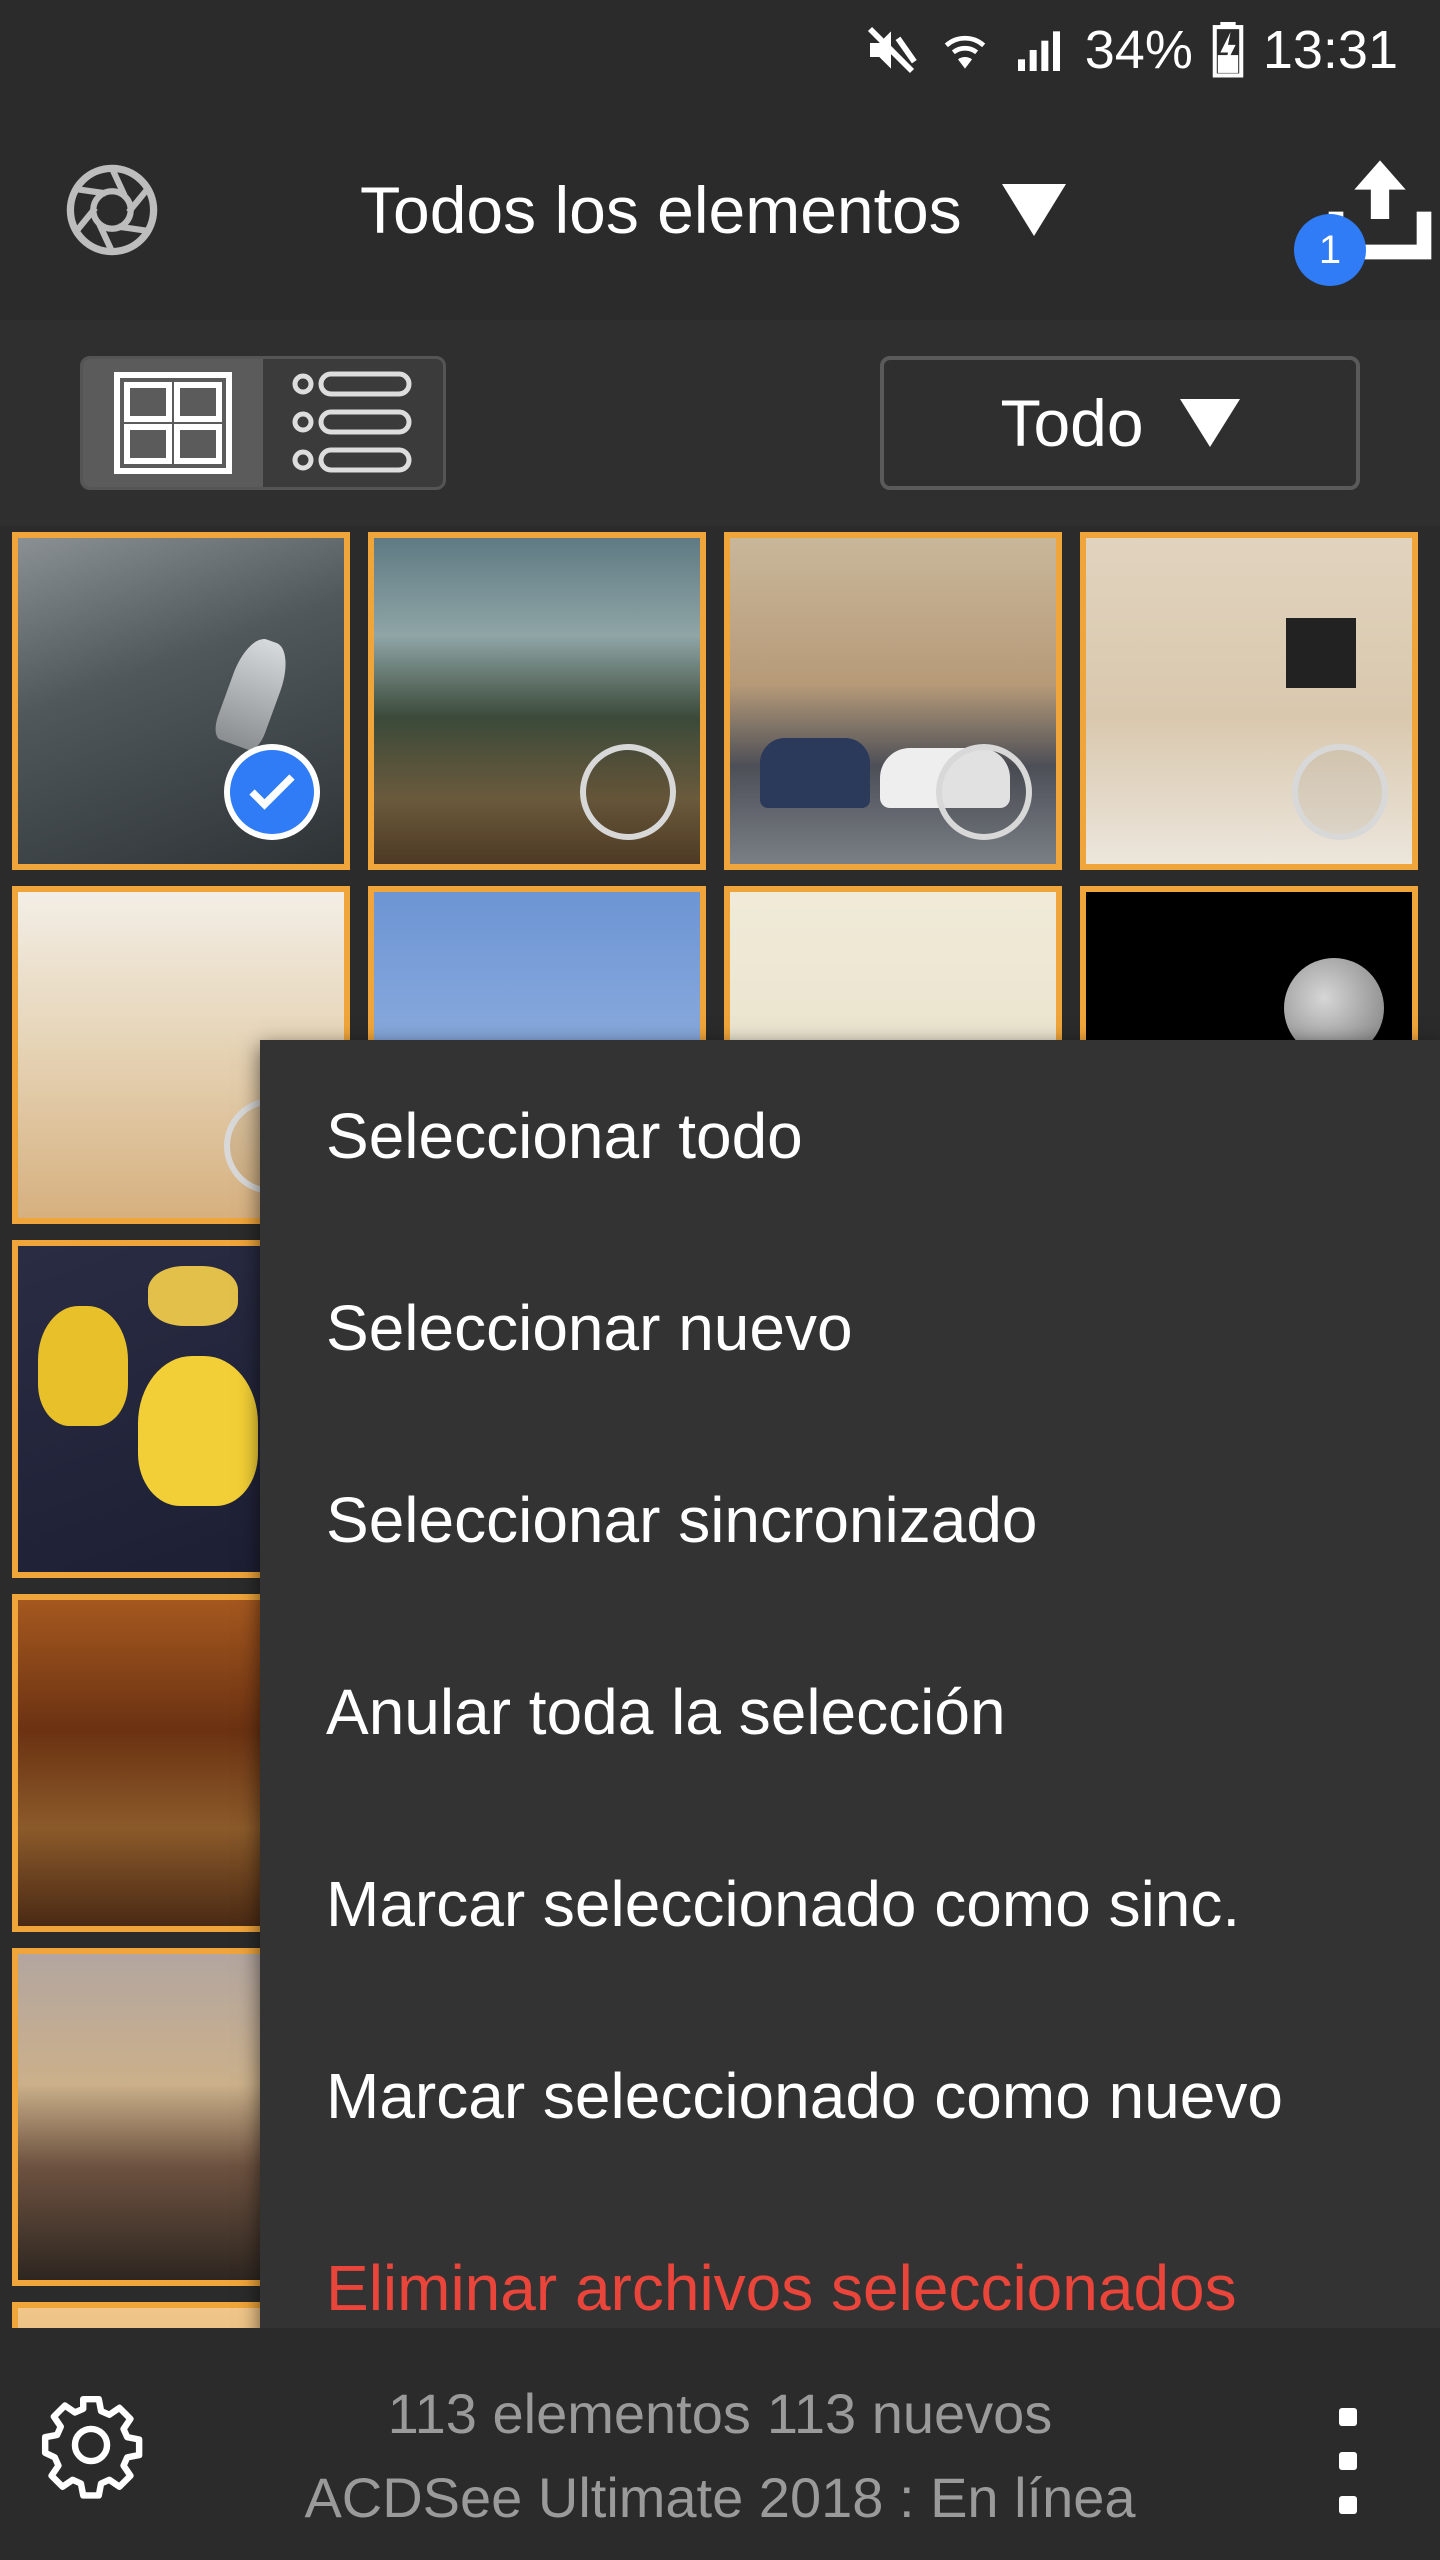 Image resolution: width=1440 pixels, height=2560 pixels. I want to click on menu-mark-new: Marcar seleccionado como nuevo, so click(850, 2096).